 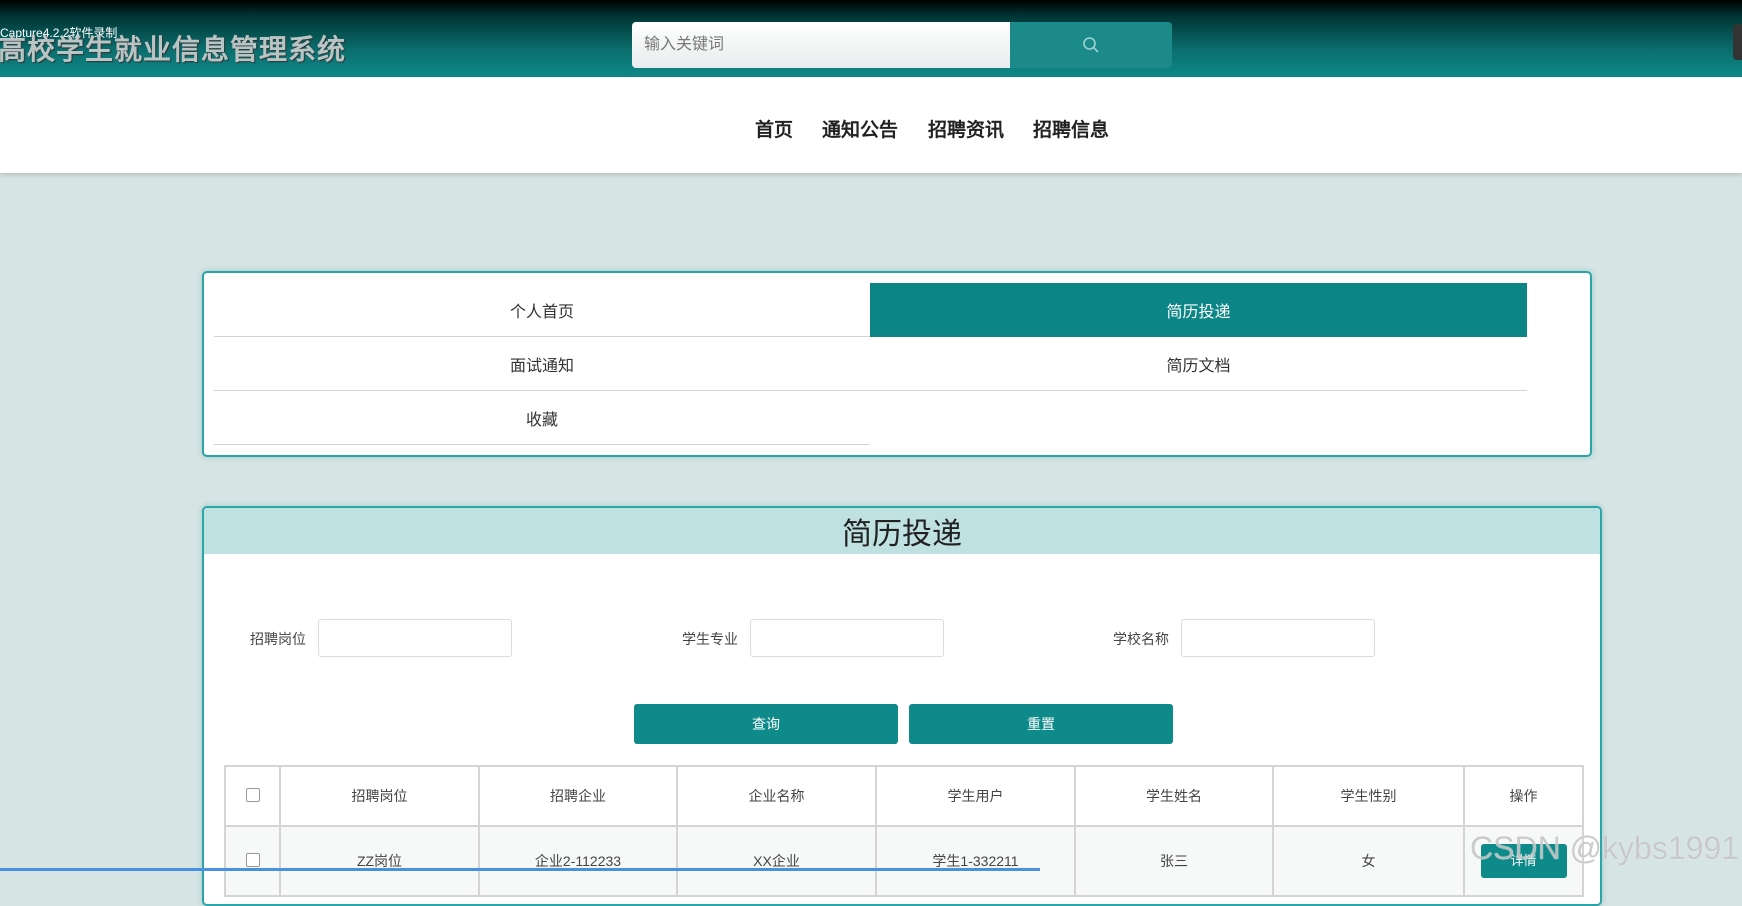 What do you see at coordinates (821, 45) in the screenshot?
I see `search-input` at bounding box center [821, 45].